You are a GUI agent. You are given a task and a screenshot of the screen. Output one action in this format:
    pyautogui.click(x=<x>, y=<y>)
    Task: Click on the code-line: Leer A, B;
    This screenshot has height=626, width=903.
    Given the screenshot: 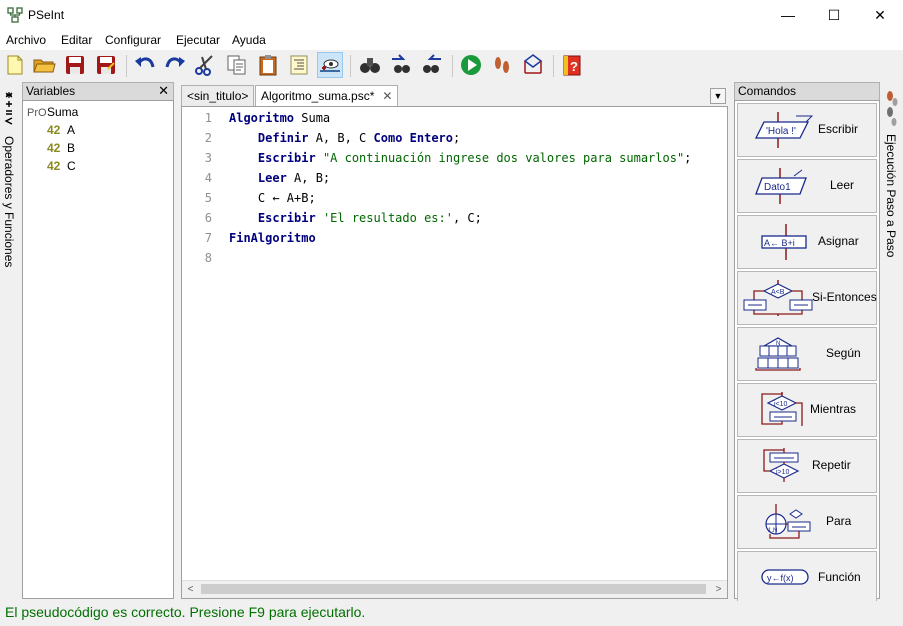 What is the action you would take?
    pyautogui.click(x=279, y=178)
    